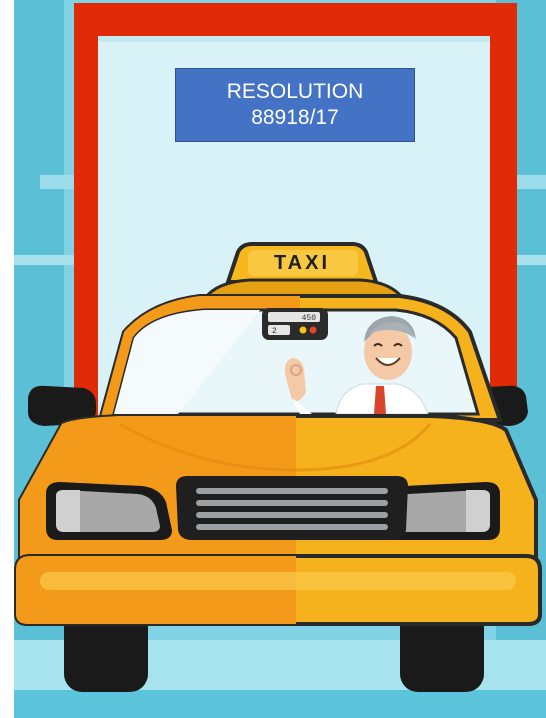 This screenshot has height=718, width=546. What do you see at coordinates (274, 331) in the screenshot?
I see `meter-digit: 2` at bounding box center [274, 331].